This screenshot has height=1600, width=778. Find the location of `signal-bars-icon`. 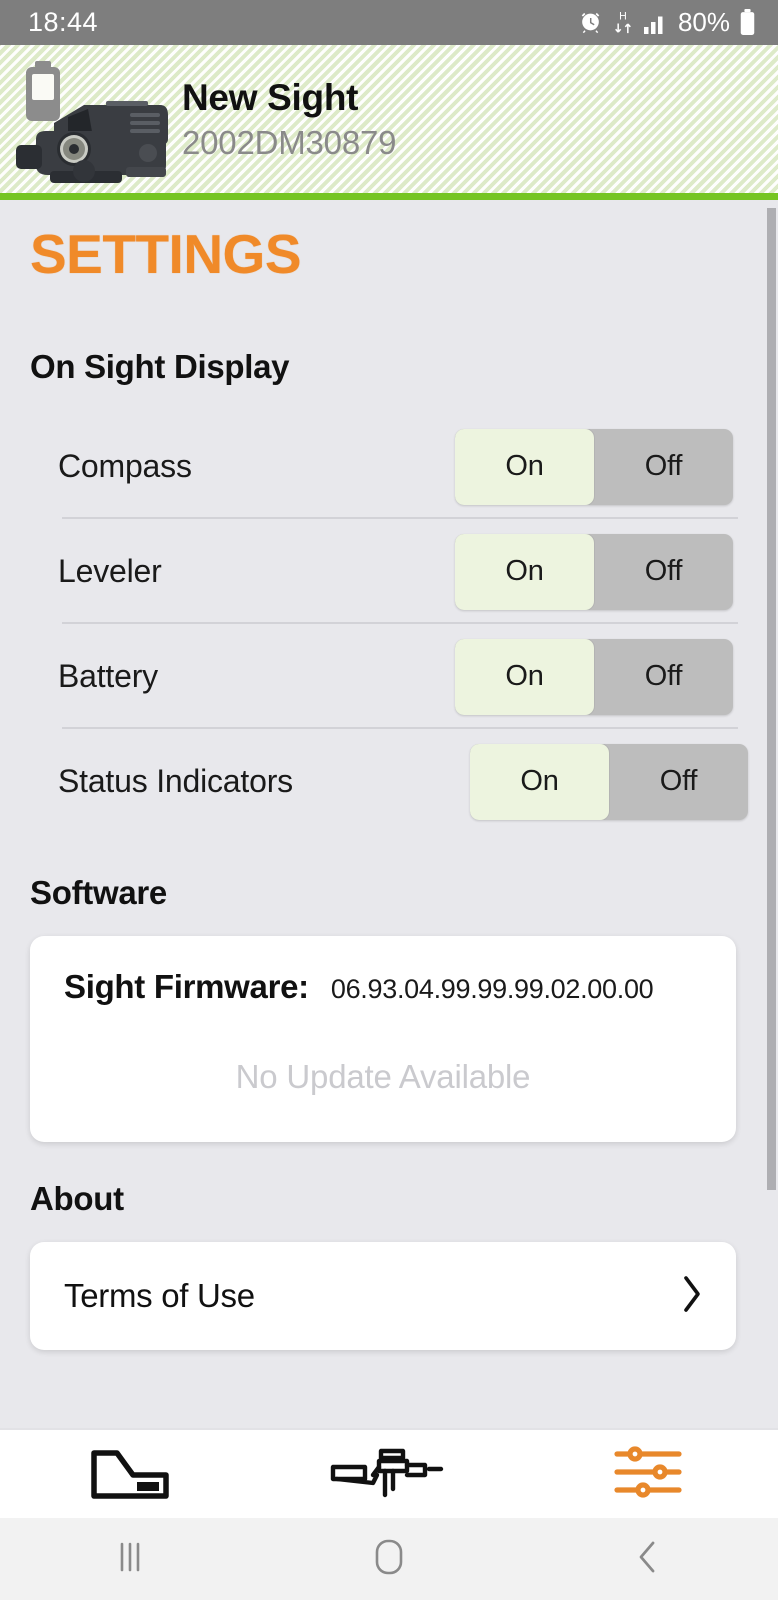

signal-bars-icon is located at coordinates (656, 23).